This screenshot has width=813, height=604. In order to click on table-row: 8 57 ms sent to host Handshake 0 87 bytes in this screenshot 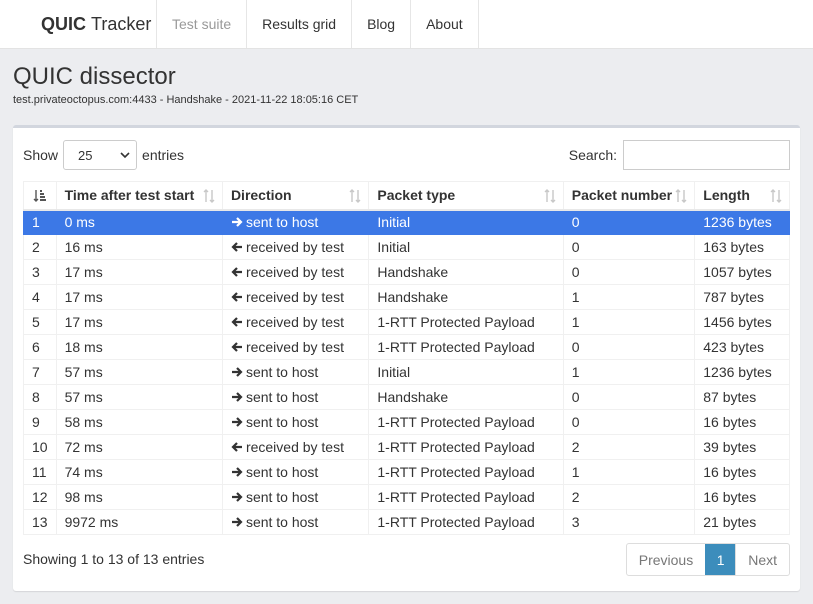, I will do `click(406, 397)`.